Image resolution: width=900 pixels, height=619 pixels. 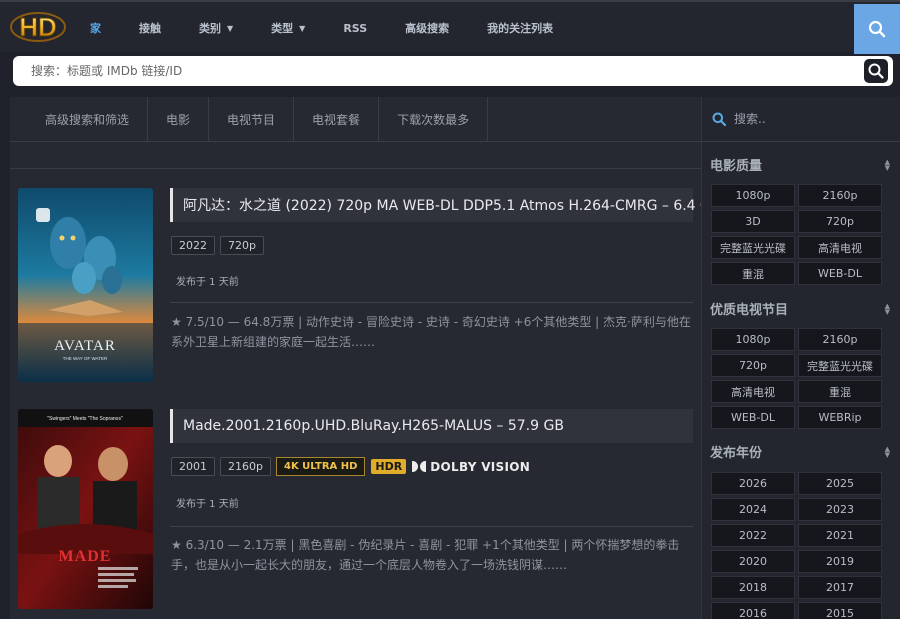 I want to click on year-tag: 2001, so click(x=193, y=466).